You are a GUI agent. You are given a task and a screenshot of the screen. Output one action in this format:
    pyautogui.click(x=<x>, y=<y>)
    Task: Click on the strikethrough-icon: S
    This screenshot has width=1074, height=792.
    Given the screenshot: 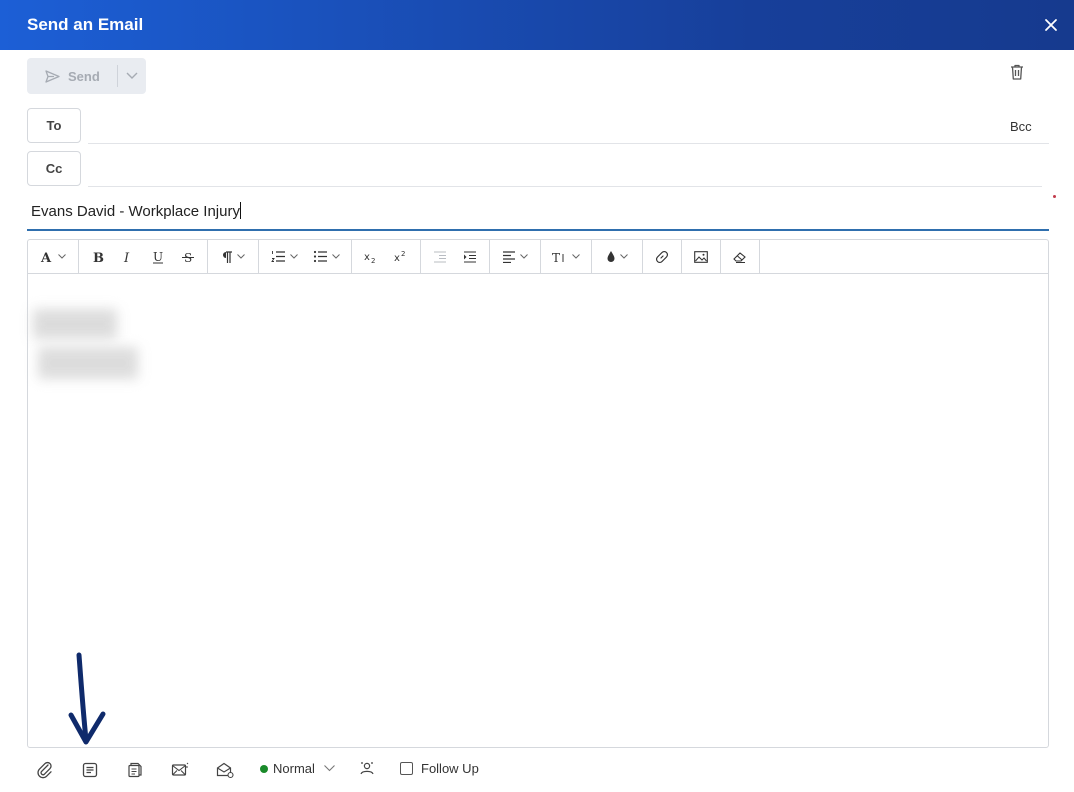 What is the action you would take?
    pyautogui.click(x=188, y=257)
    